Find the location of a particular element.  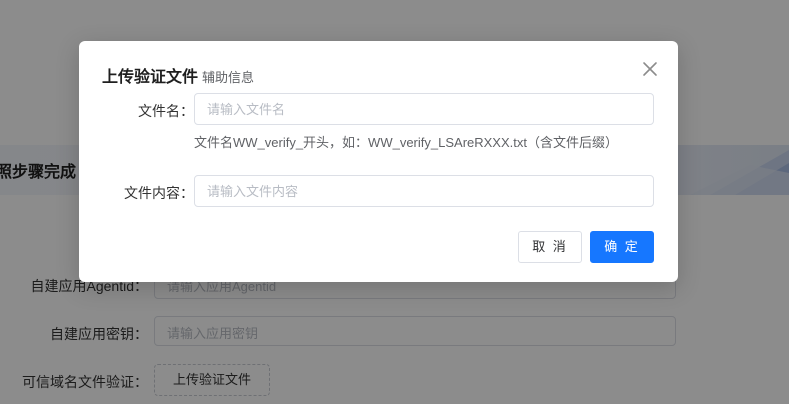

dialog-title: 上传验证文件 is located at coordinates (150, 77).